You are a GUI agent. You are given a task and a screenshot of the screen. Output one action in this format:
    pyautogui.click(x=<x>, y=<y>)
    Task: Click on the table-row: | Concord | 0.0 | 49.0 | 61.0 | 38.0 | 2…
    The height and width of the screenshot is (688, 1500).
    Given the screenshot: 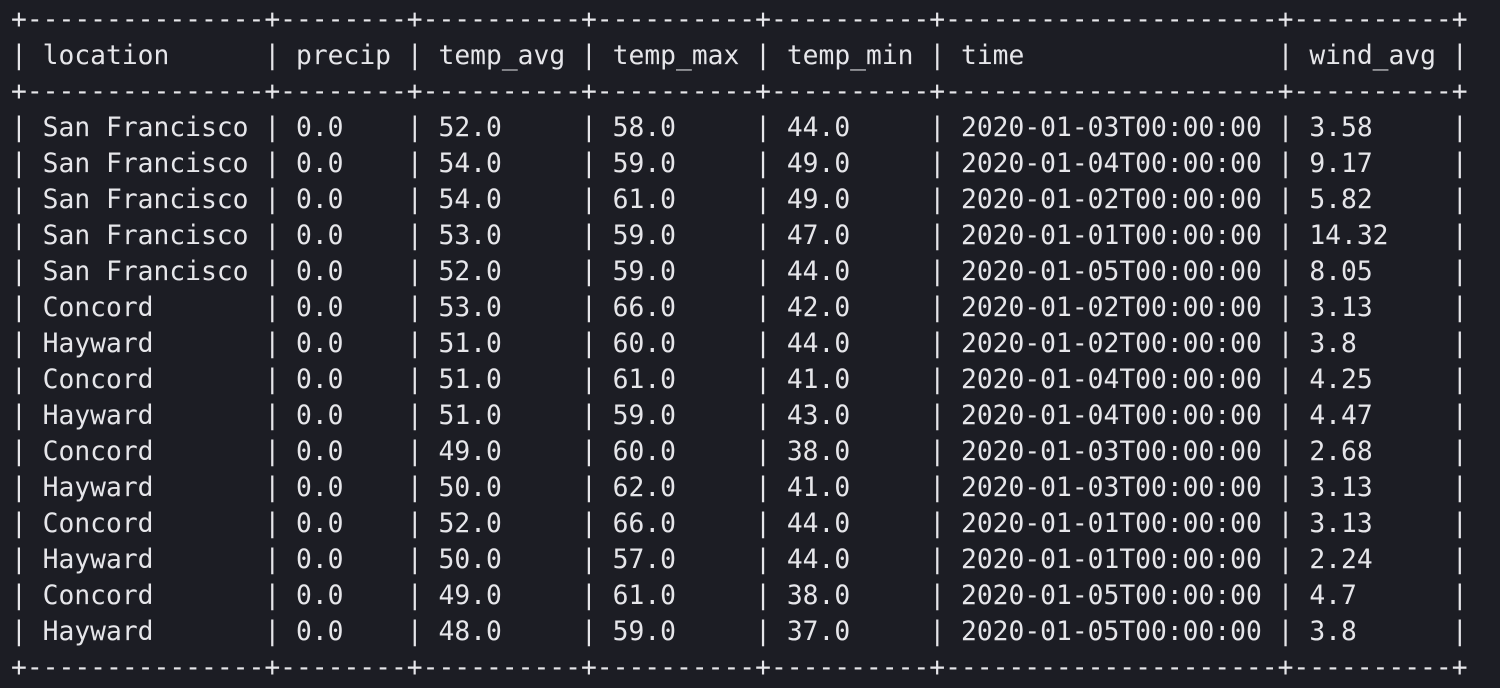 What is the action you would take?
    pyautogui.click(x=739, y=596)
    